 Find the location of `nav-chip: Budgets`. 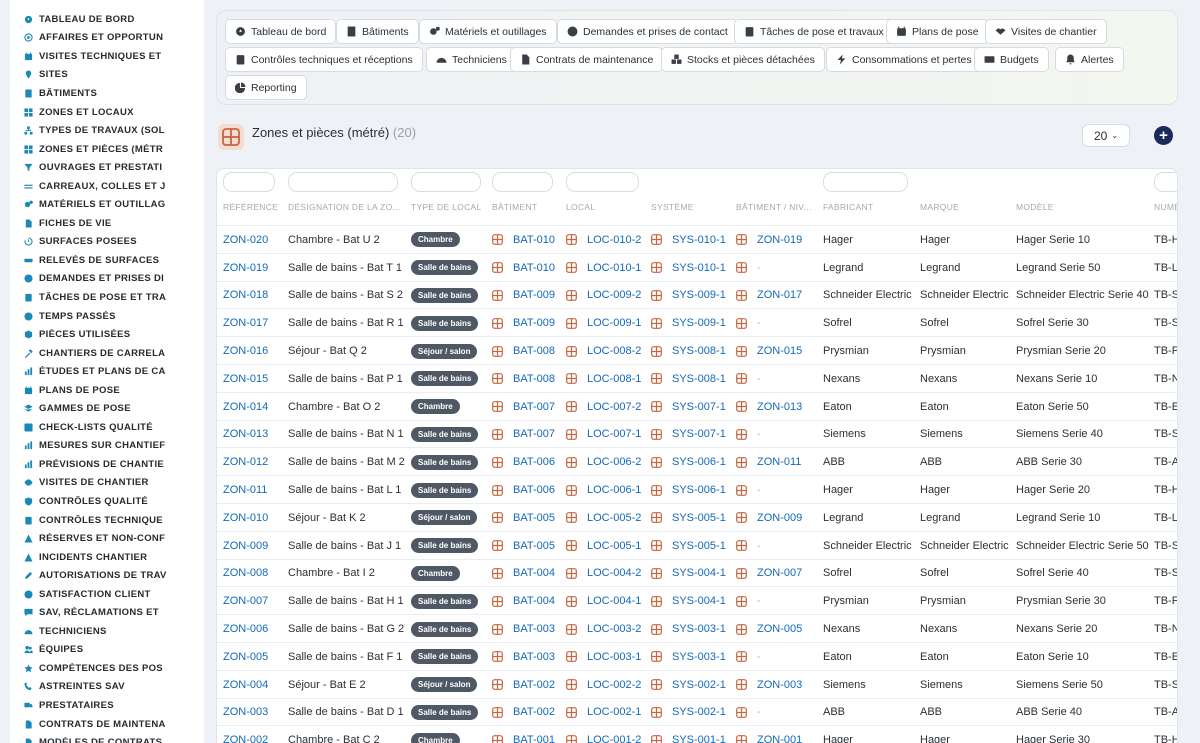

nav-chip: Budgets is located at coordinates (1011, 59).